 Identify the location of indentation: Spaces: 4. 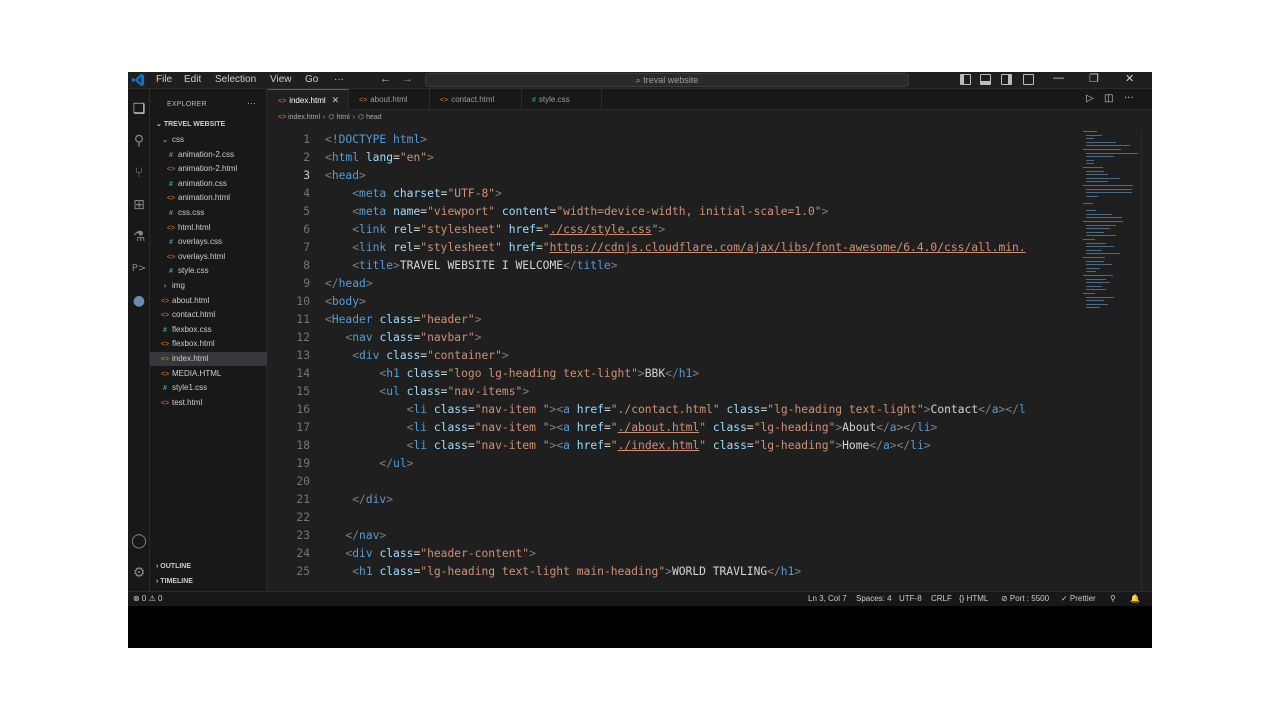
(874, 598).